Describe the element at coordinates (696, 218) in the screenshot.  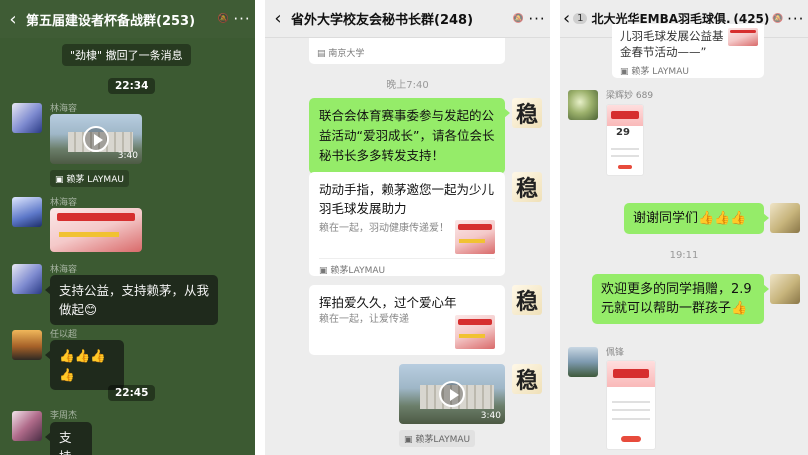
I see `text-message: 谢谢同学们👍👍👍` at that location.